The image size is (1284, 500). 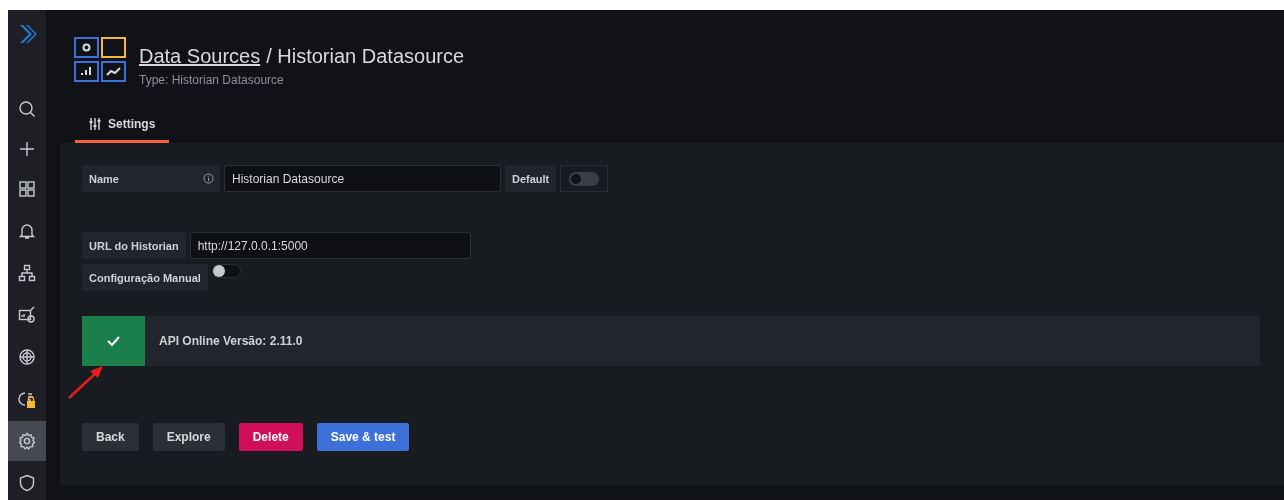 I want to click on url-input: http://127.0.0.1:5000, so click(x=330, y=245).